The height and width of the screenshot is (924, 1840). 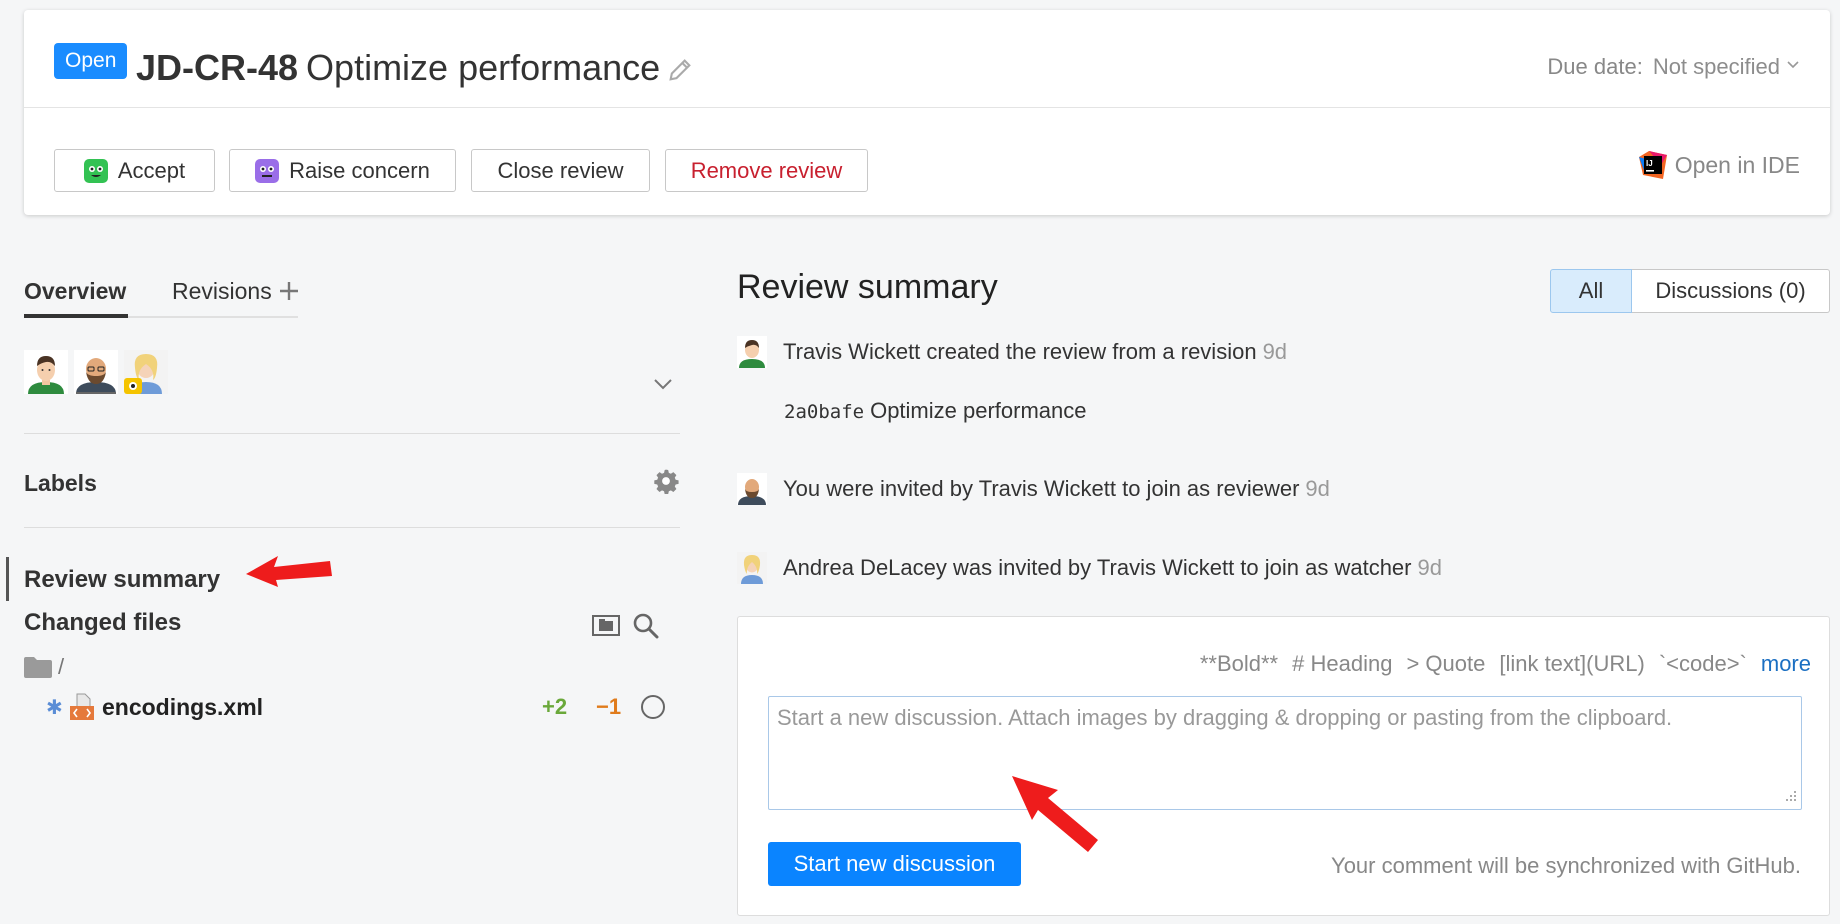 What do you see at coordinates (102, 623) in the screenshot?
I see `nav-changed-files: Changed files` at bounding box center [102, 623].